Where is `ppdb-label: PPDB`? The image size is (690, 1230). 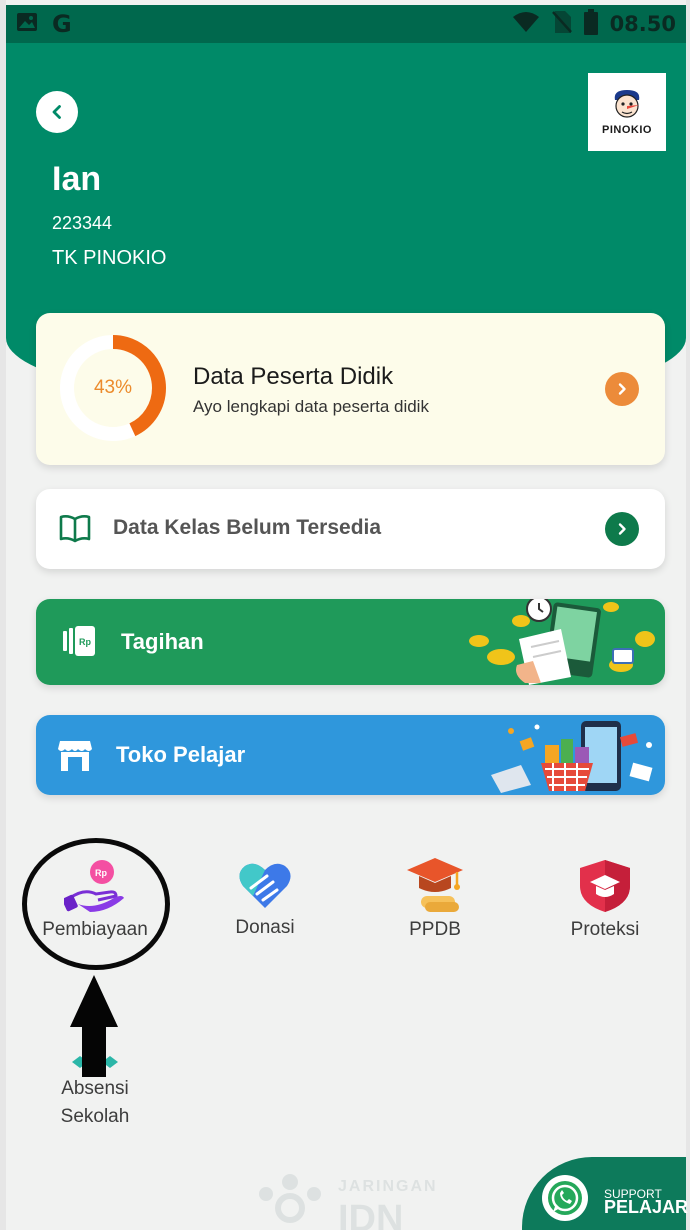 ppdb-label: PPDB is located at coordinates (435, 929).